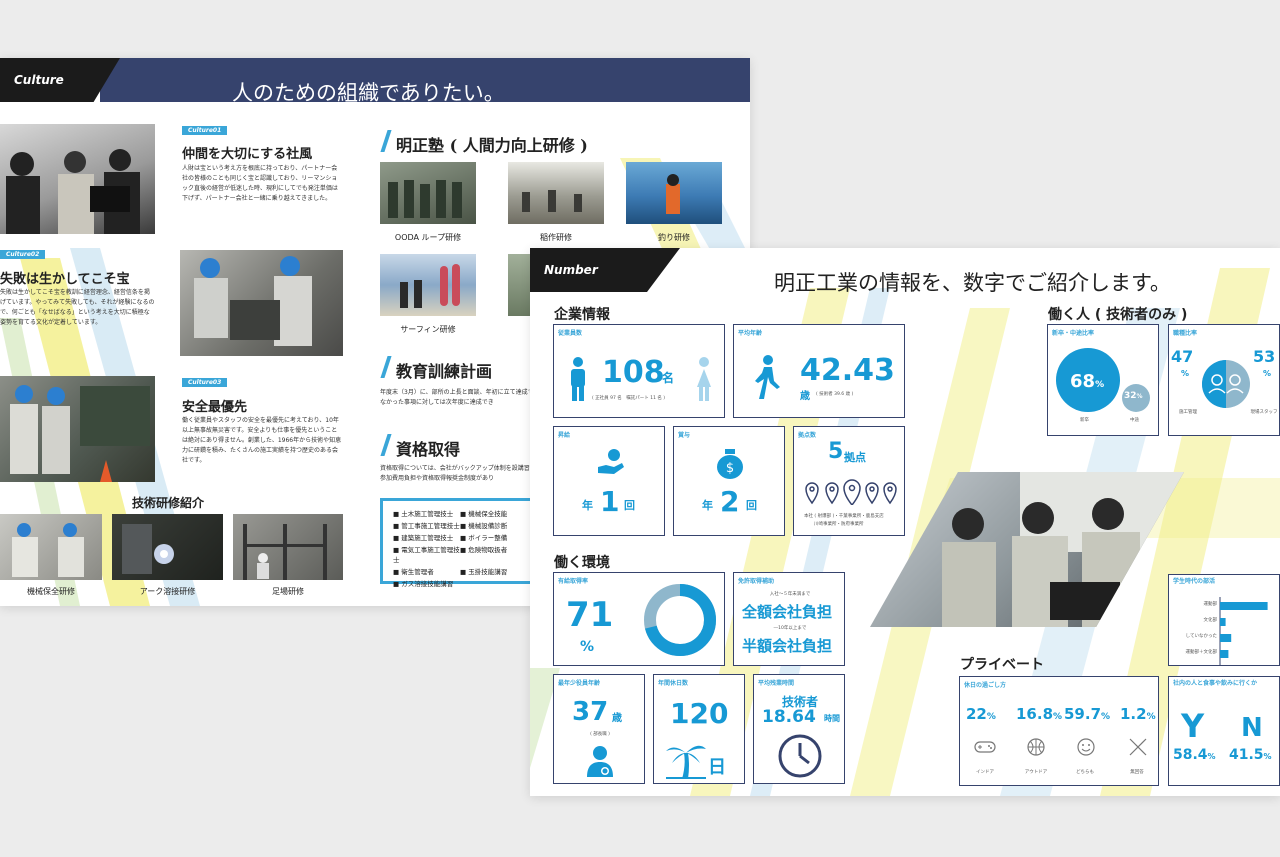 This screenshot has width=1280, height=857. I want to click on license-line1: 入社～５年未満まで, so click(790, 594).